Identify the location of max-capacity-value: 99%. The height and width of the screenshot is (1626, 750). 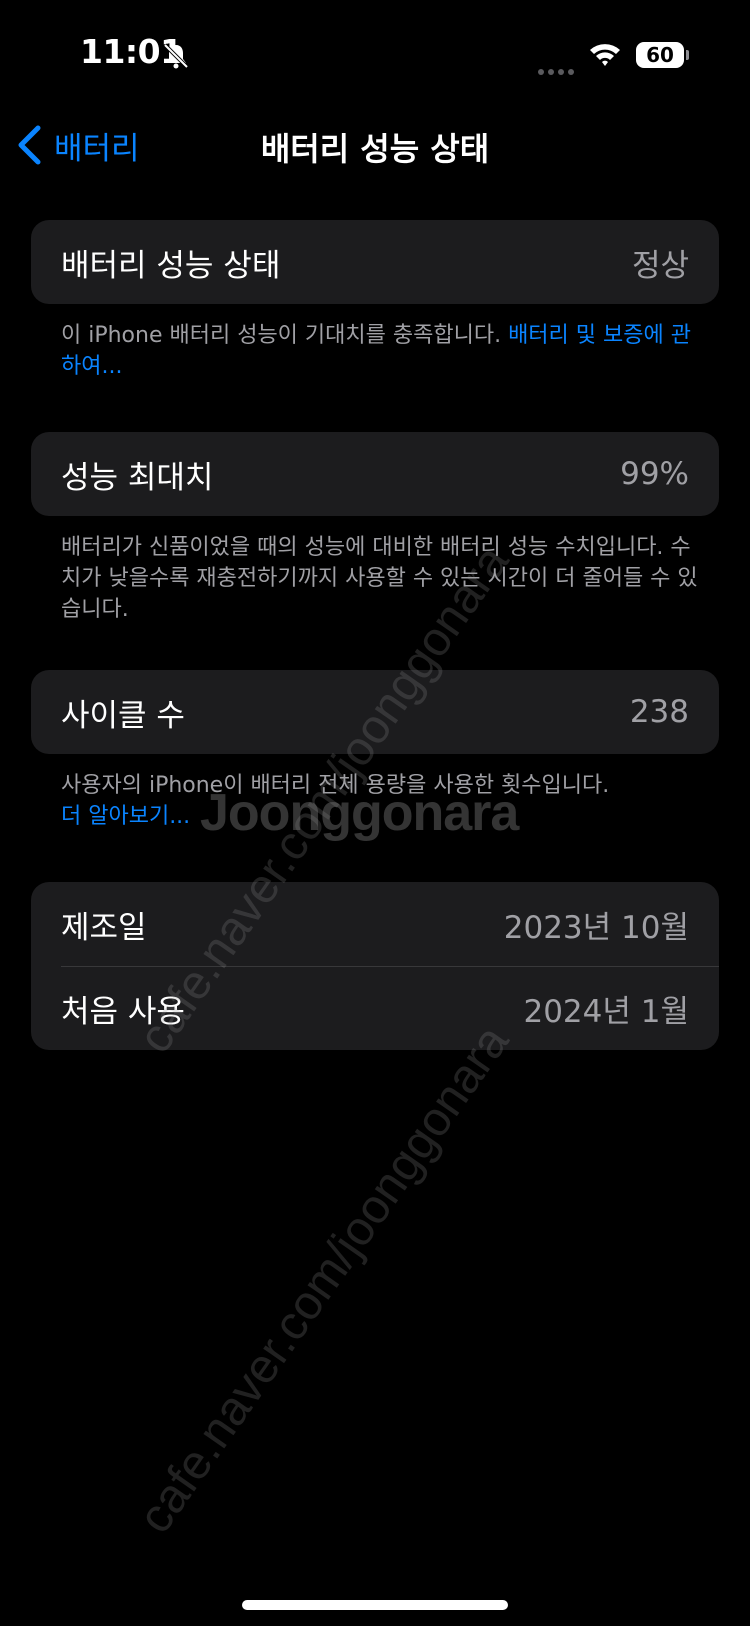
(654, 474).